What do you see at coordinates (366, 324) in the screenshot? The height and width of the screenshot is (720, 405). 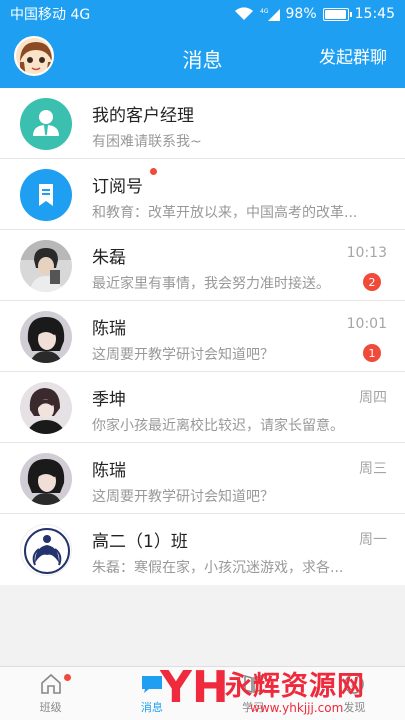 I see `conversation-time: 10:01` at bounding box center [366, 324].